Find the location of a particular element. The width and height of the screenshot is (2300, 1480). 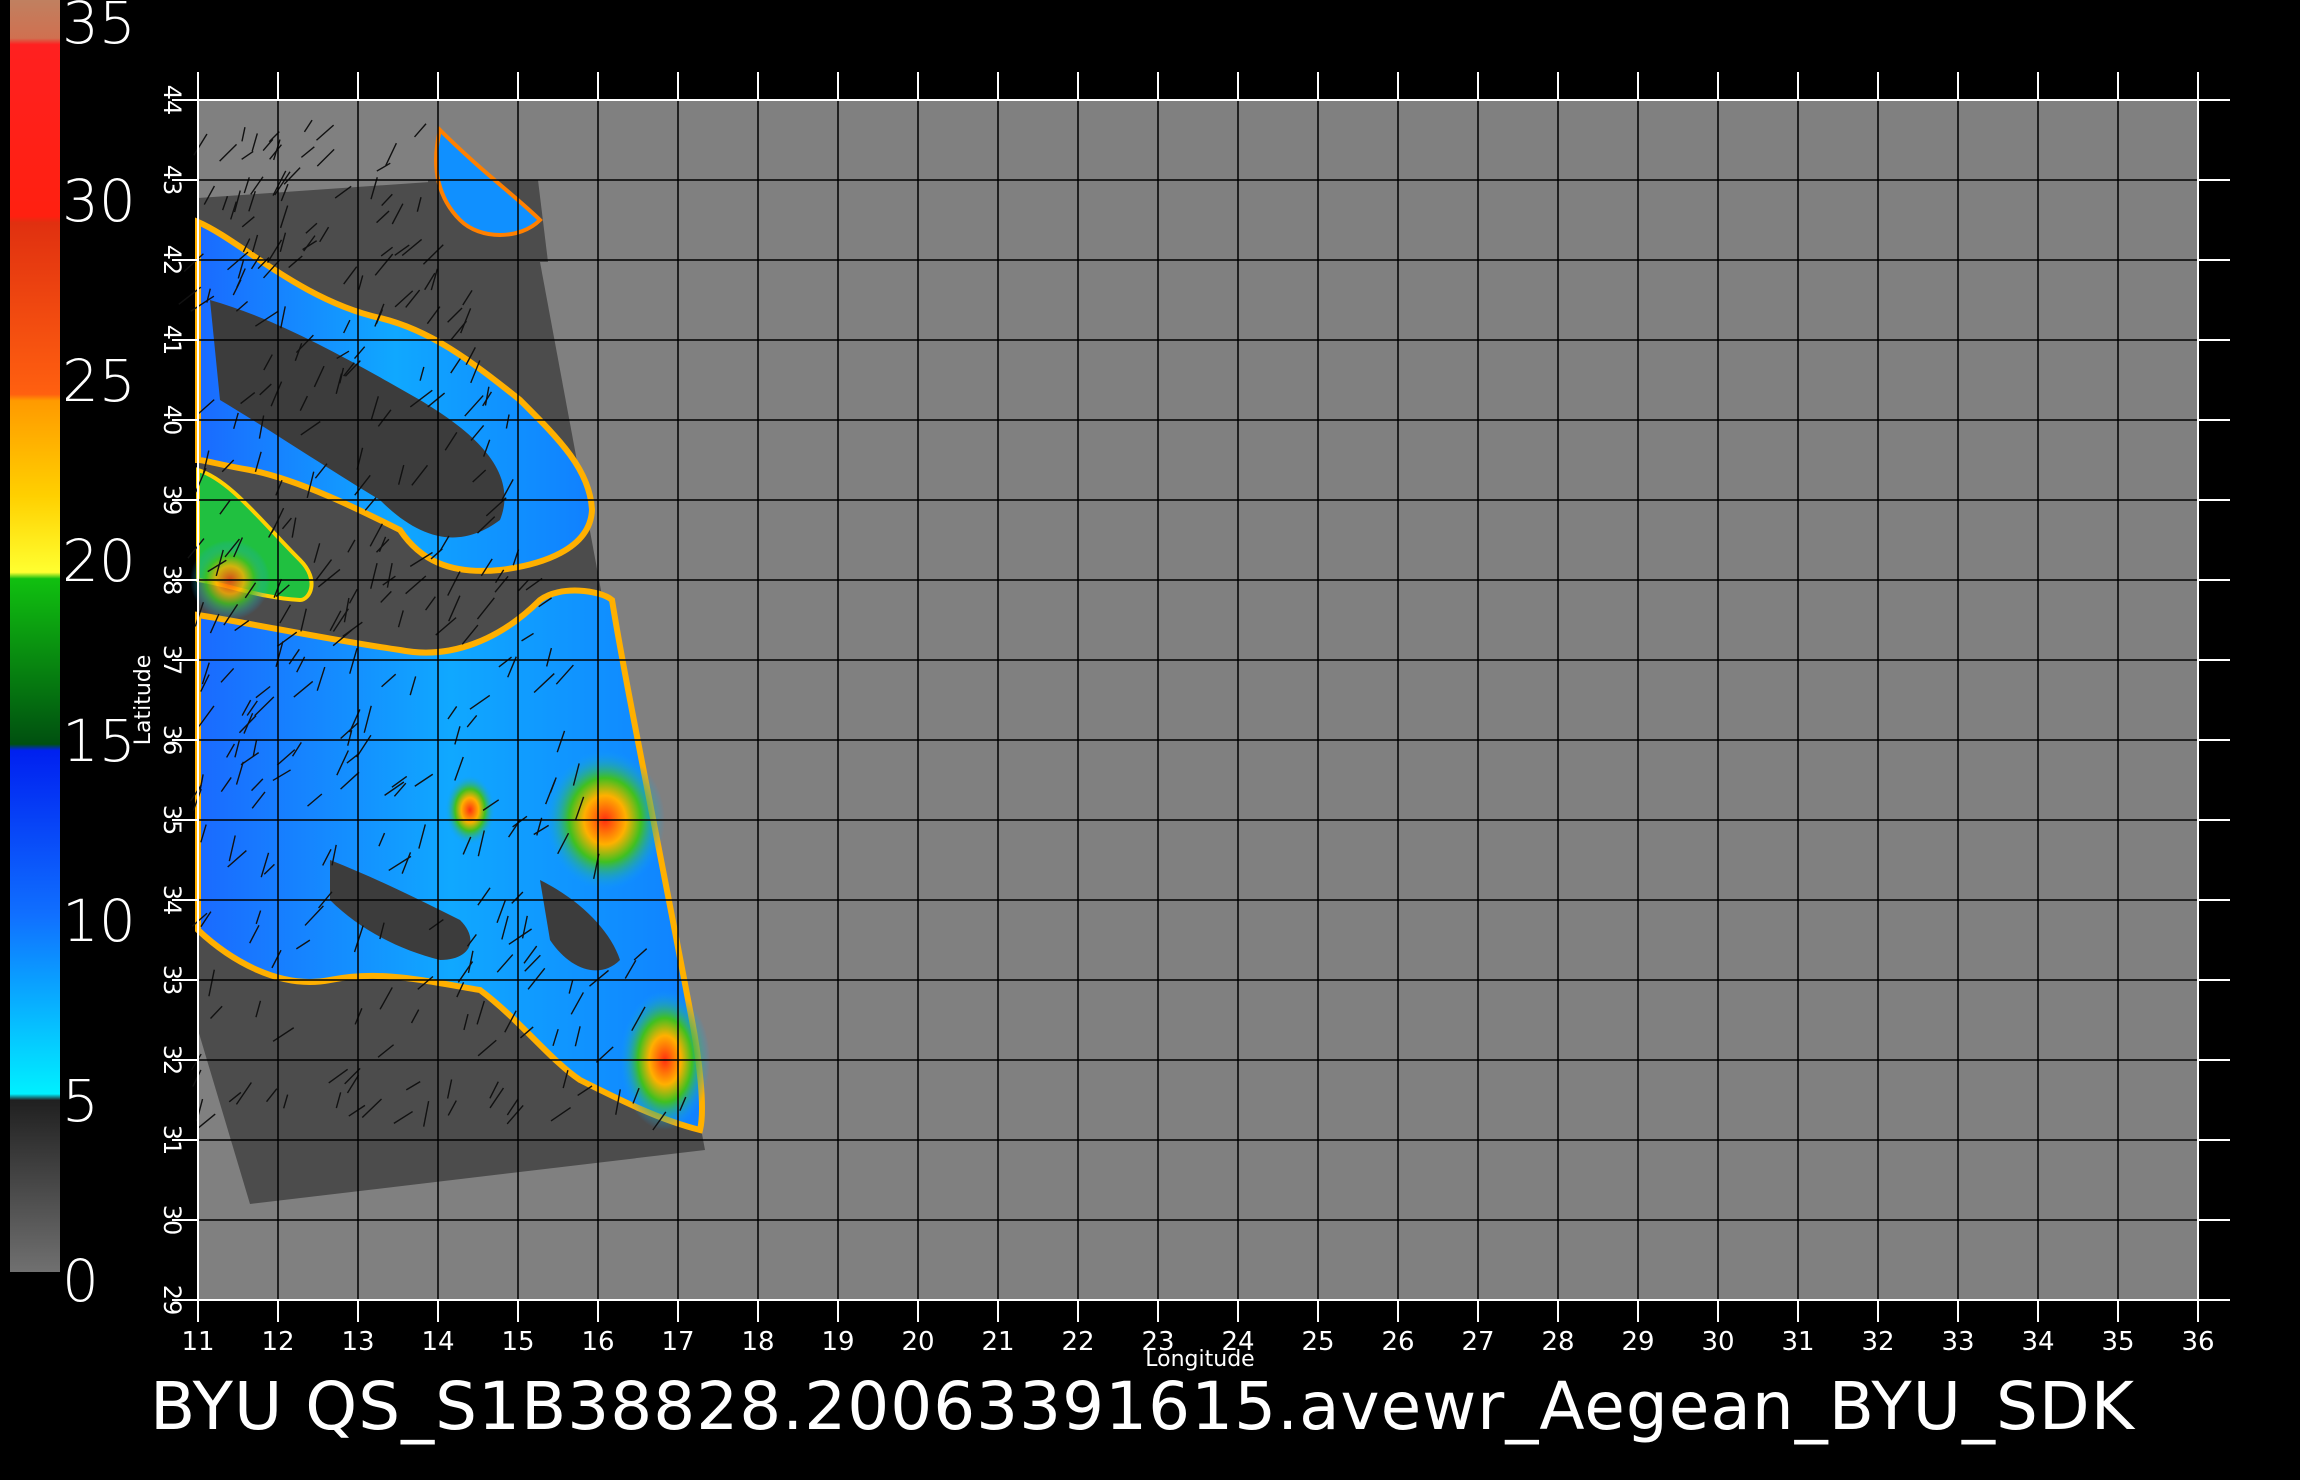

lat-tick-label: 39 is located at coordinates (172, 500).